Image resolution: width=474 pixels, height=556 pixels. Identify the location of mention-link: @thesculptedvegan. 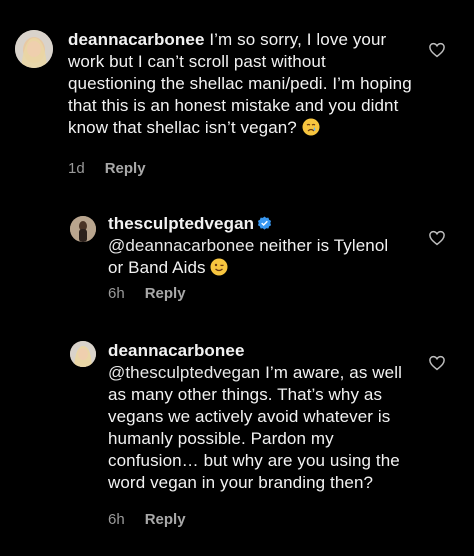
(184, 372).